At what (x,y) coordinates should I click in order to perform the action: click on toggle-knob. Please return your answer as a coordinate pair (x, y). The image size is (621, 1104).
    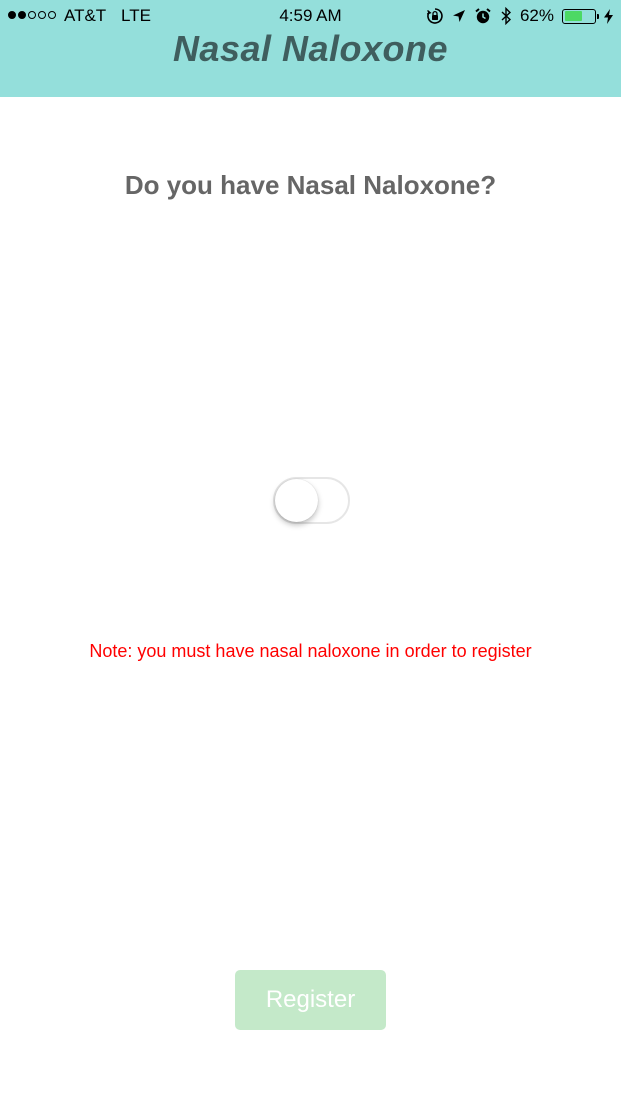
    Looking at the image, I should click on (296, 500).